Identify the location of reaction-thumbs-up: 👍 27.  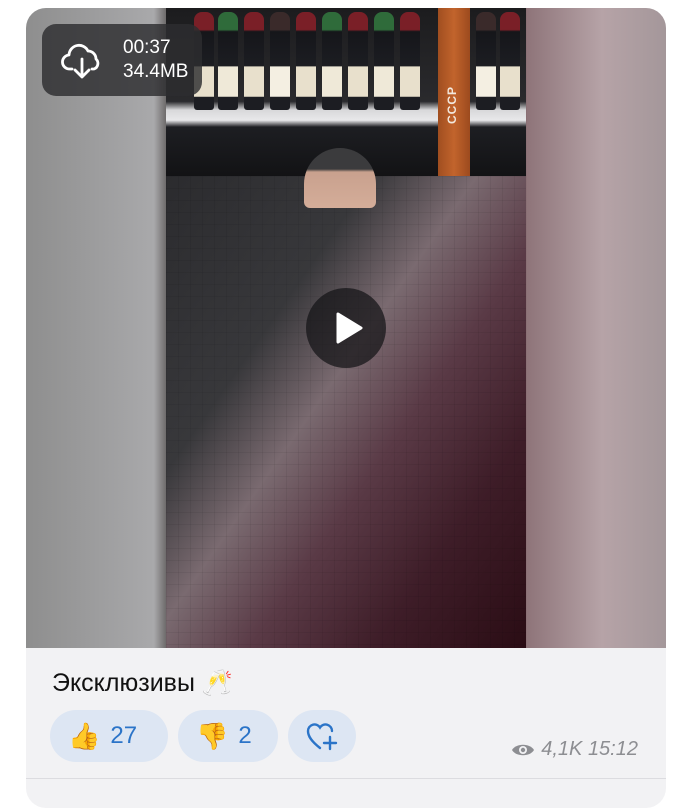
(109, 736).